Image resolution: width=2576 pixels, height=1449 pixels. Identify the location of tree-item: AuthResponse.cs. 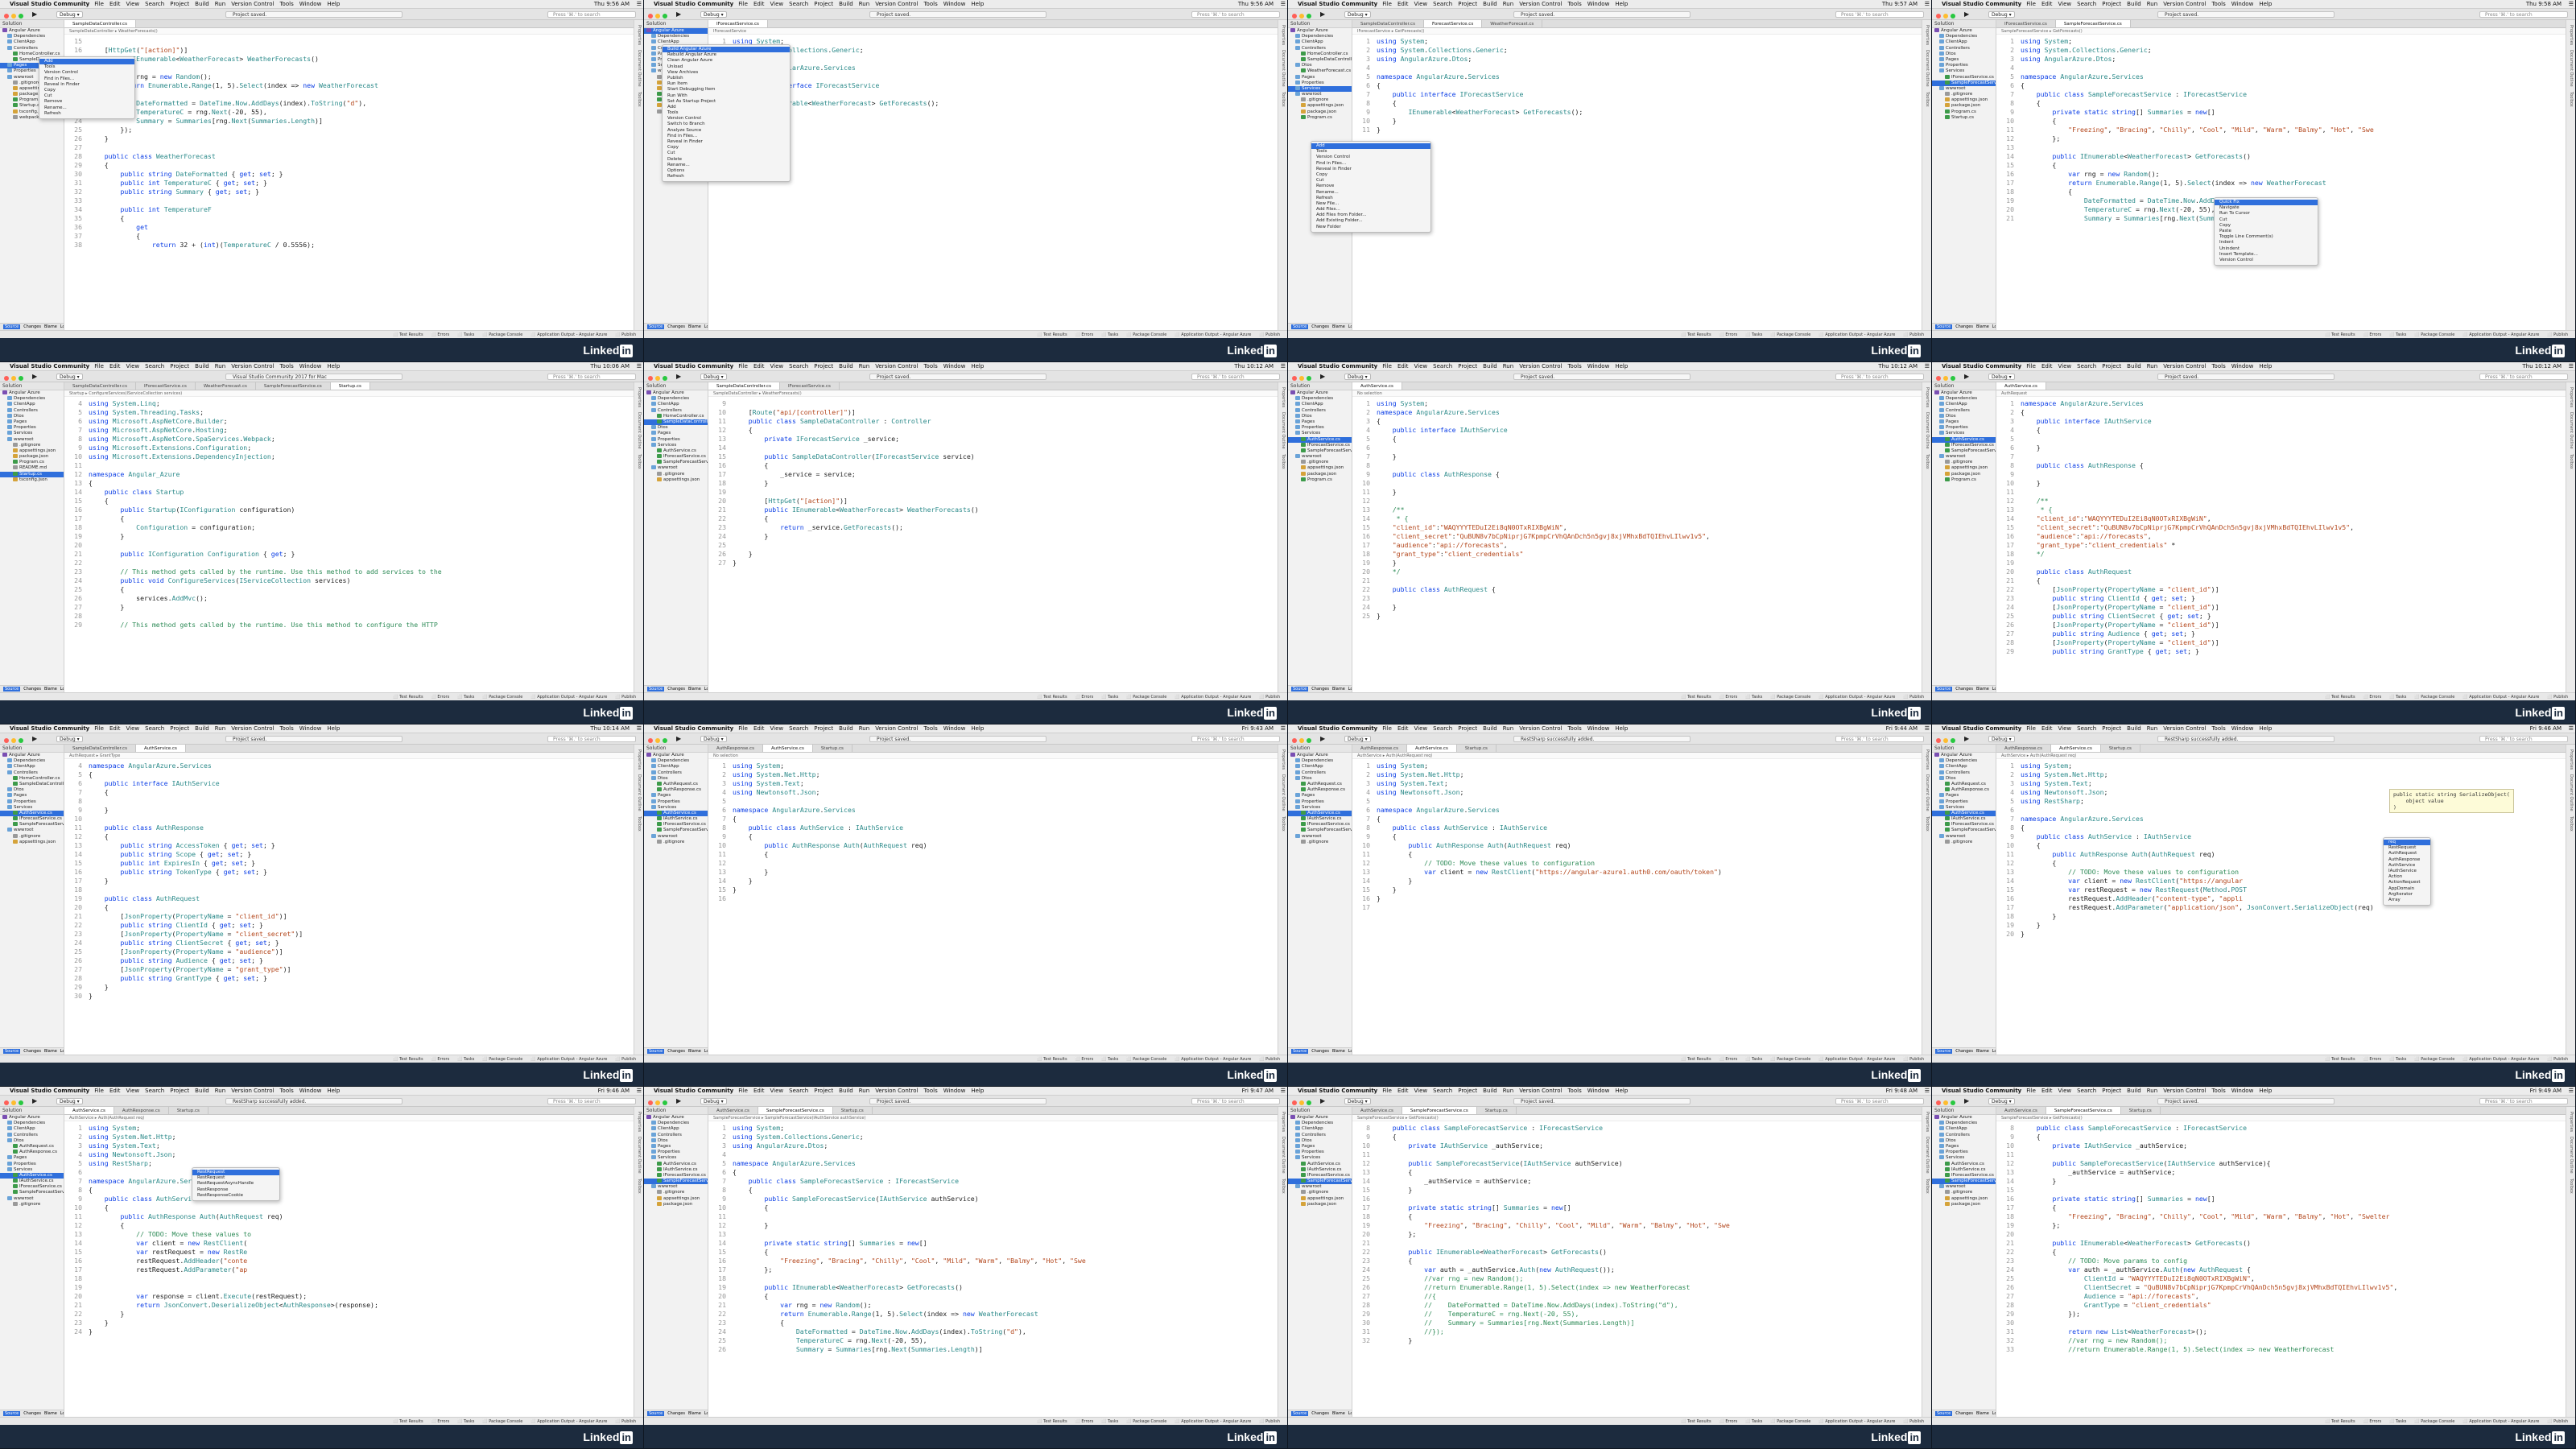
(676, 790).